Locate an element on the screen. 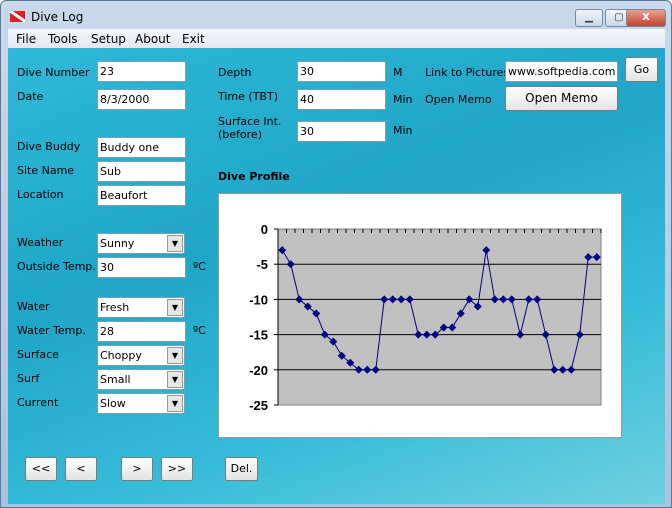 The height and width of the screenshot is (508, 672). menu-setup: Setup is located at coordinates (108, 39).